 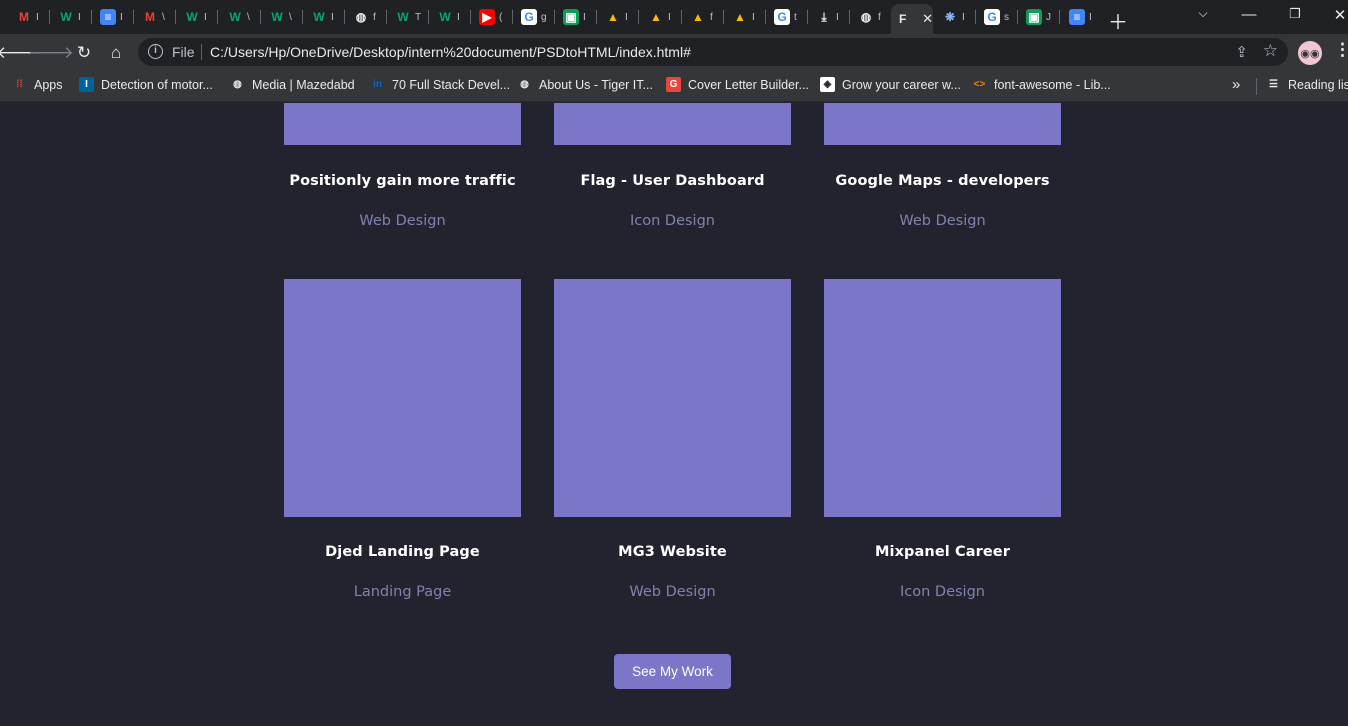 I want to click on browser-tab: ▶(, so click(x=491, y=17).